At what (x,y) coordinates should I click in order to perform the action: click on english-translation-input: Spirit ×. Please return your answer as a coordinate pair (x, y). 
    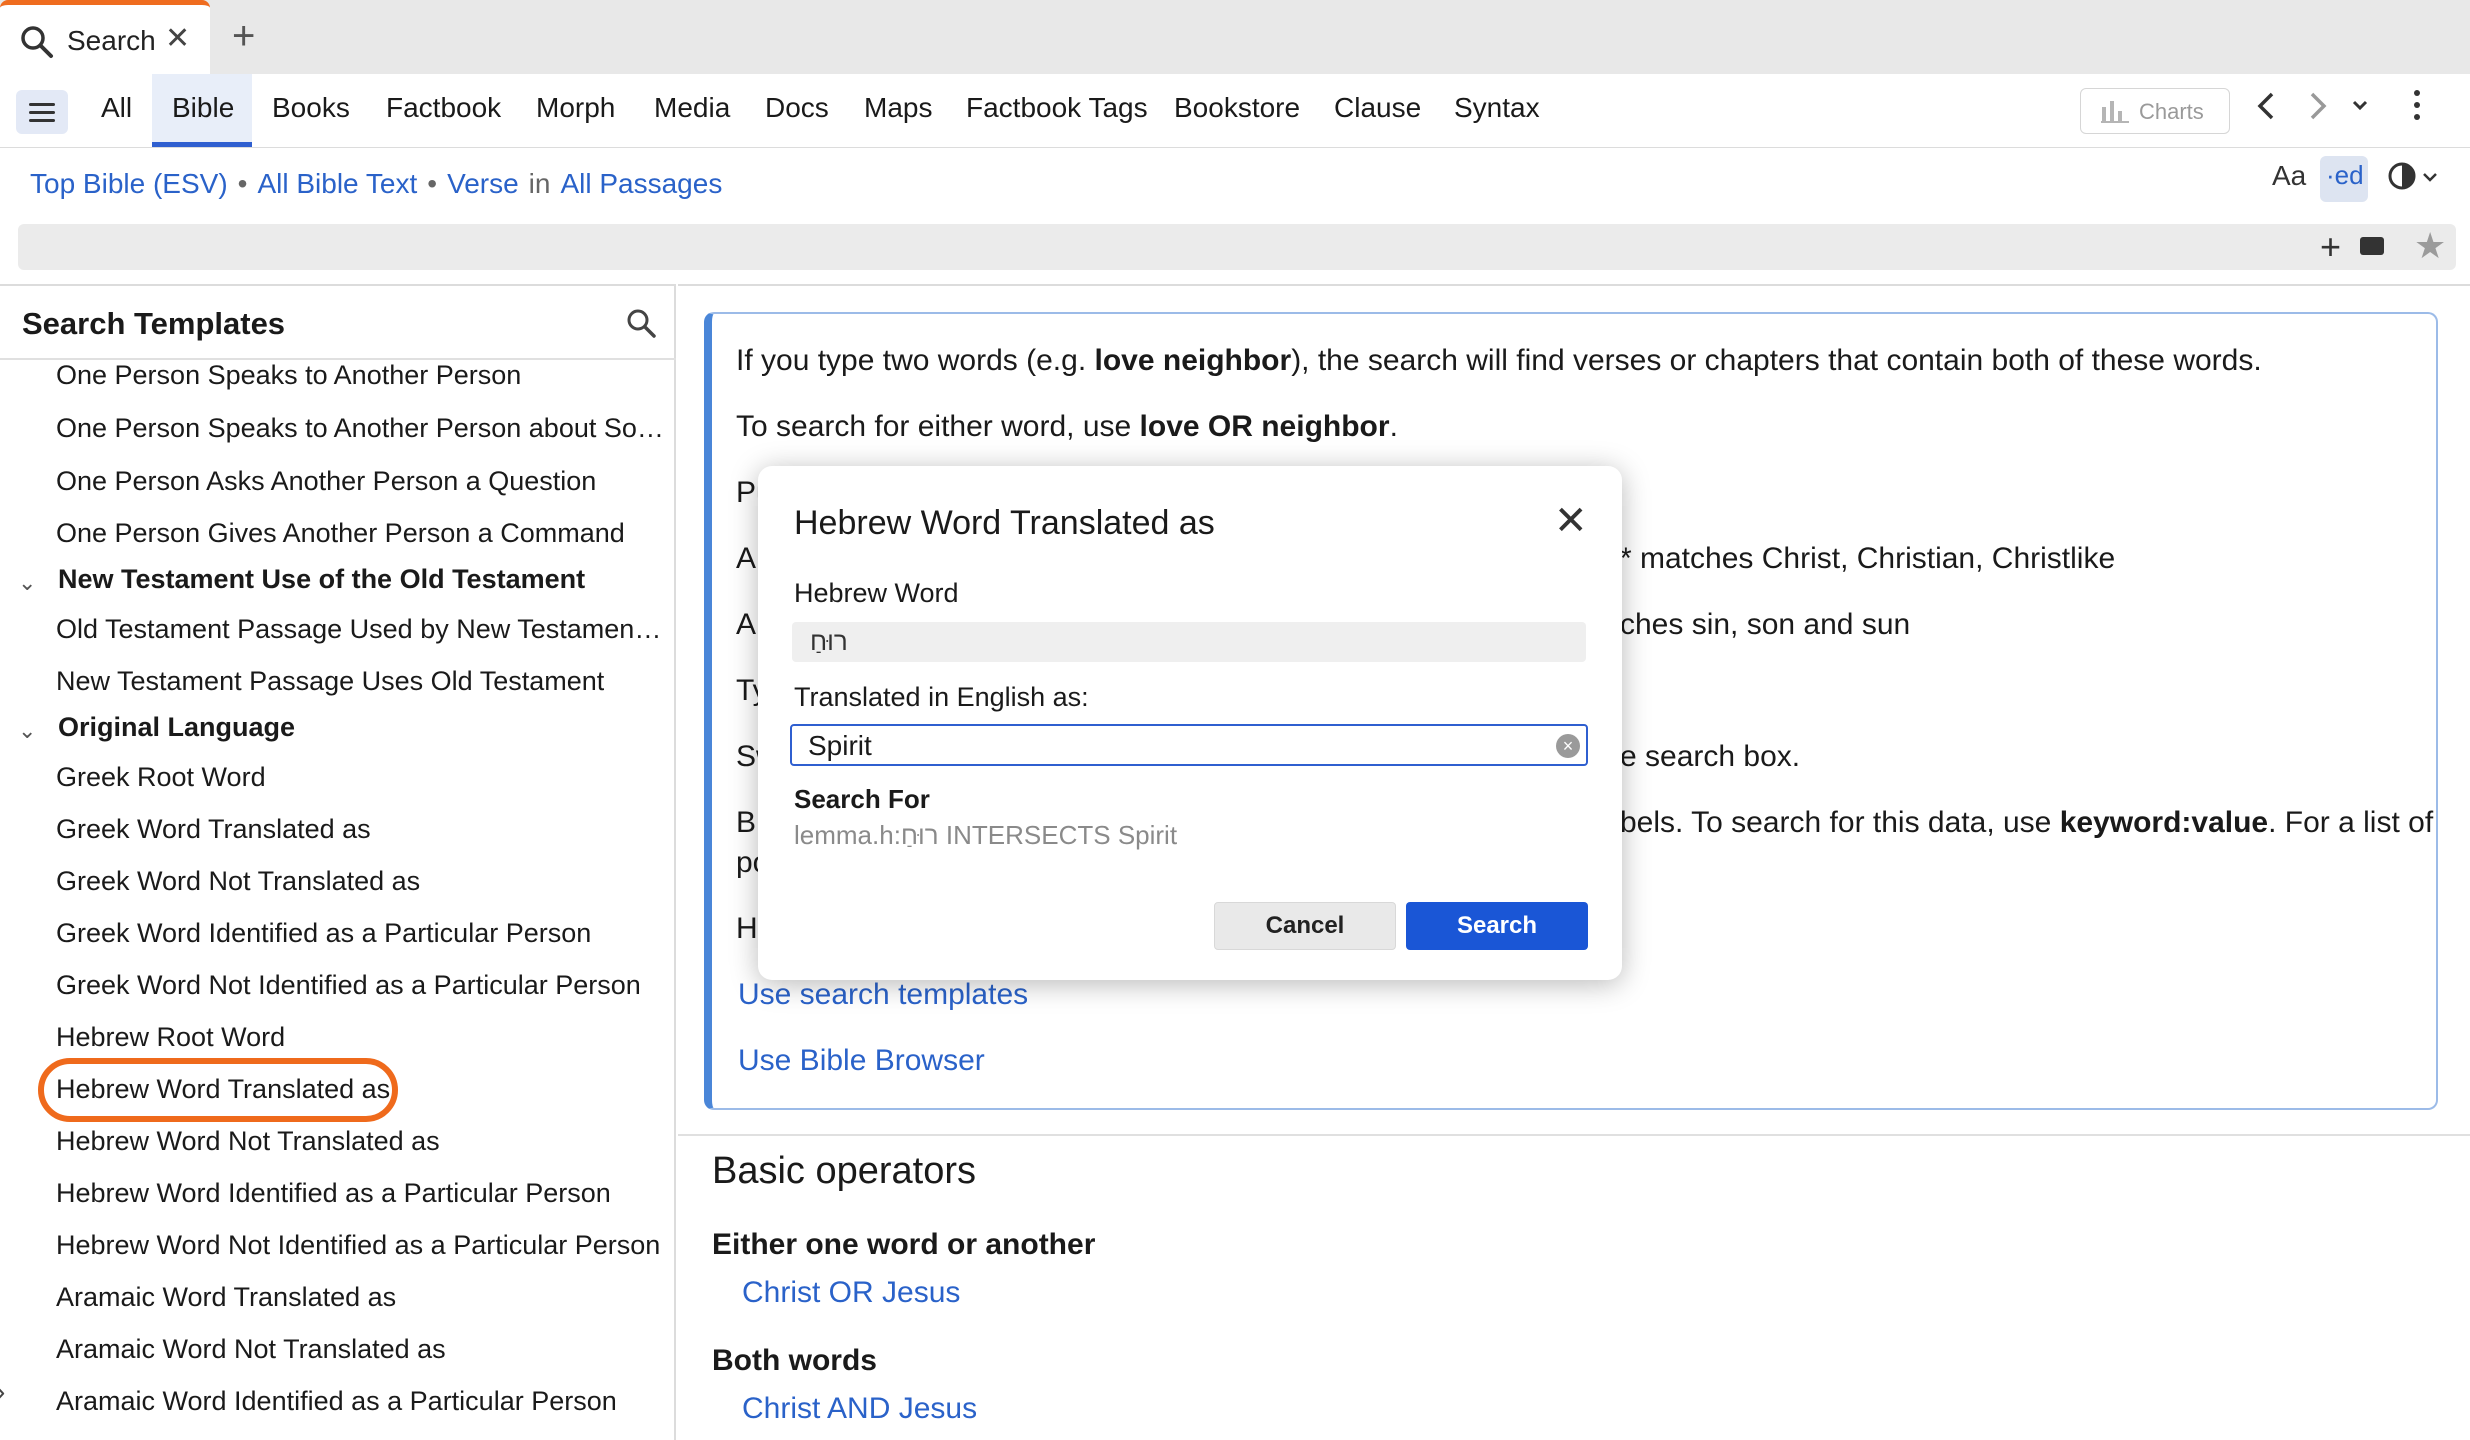
    Looking at the image, I should click on (1189, 745).